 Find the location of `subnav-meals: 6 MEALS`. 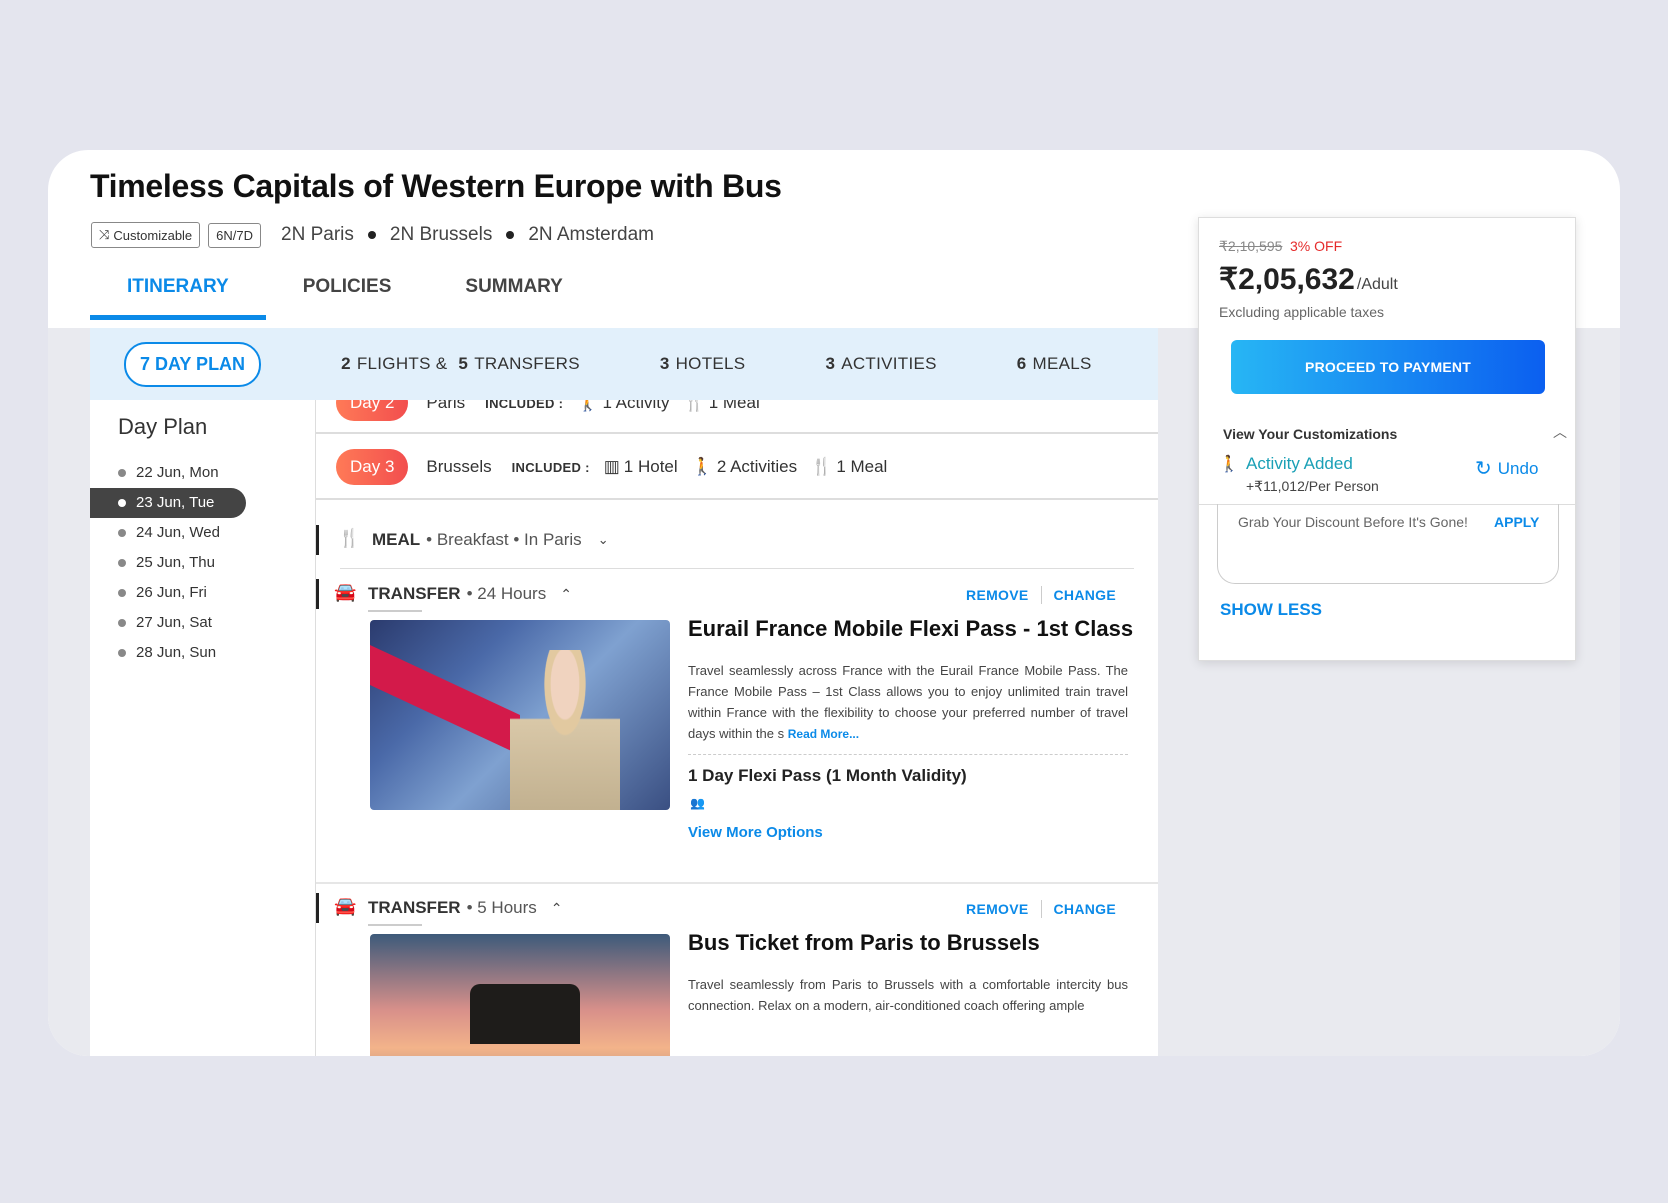

subnav-meals: 6 MEALS is located at coordinates (1054, 364).